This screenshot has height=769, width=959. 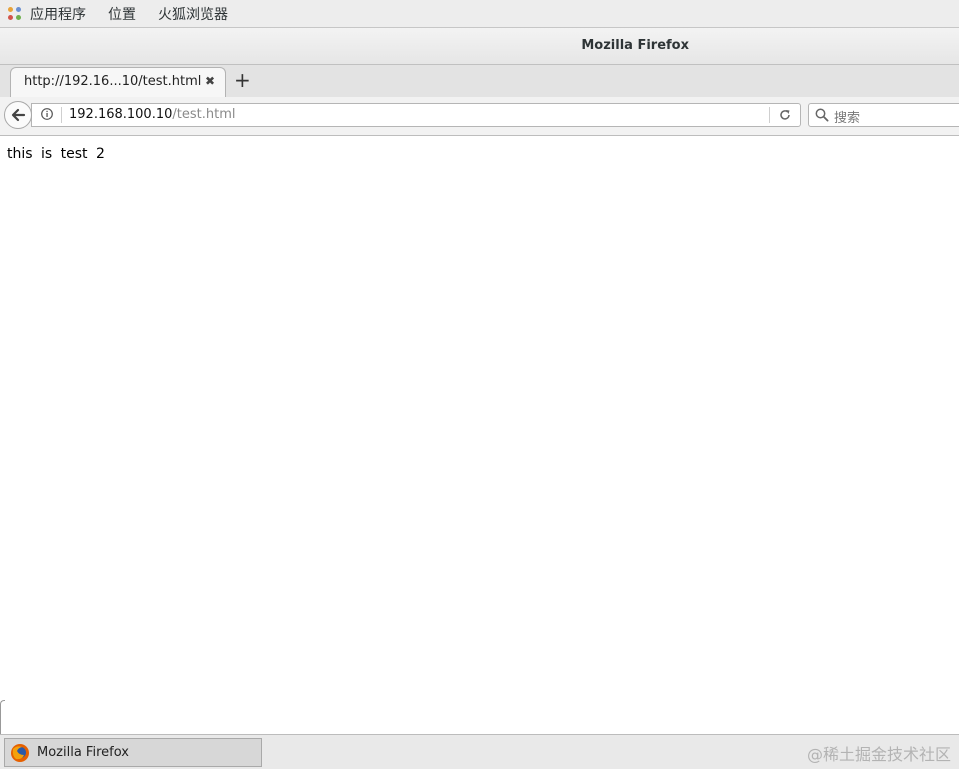 I want to click on new-tab-button: +, so click(x=242, y=80).